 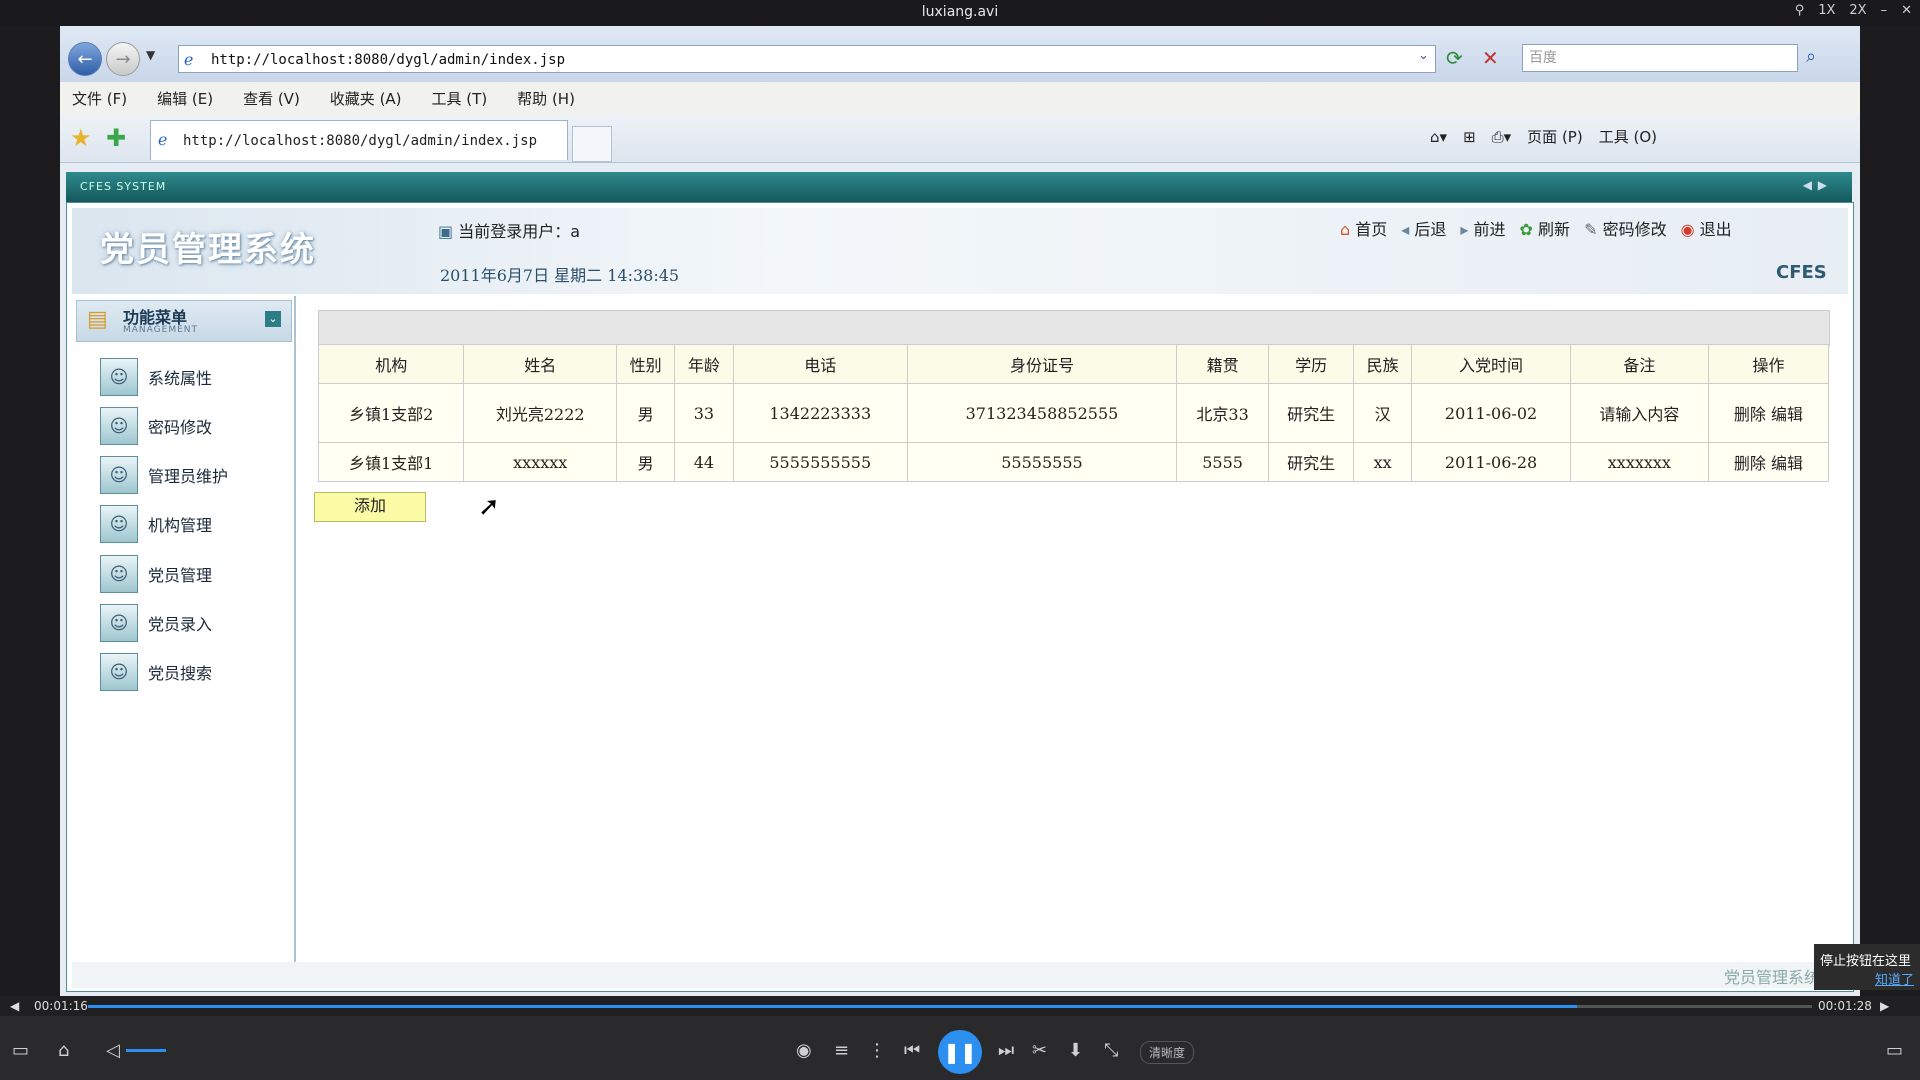 What do you see at coordinates (160, 330) in the screenshot?
I see `sidebar-subtitle: MANAGEMENT` at bounding box center [160, 330].